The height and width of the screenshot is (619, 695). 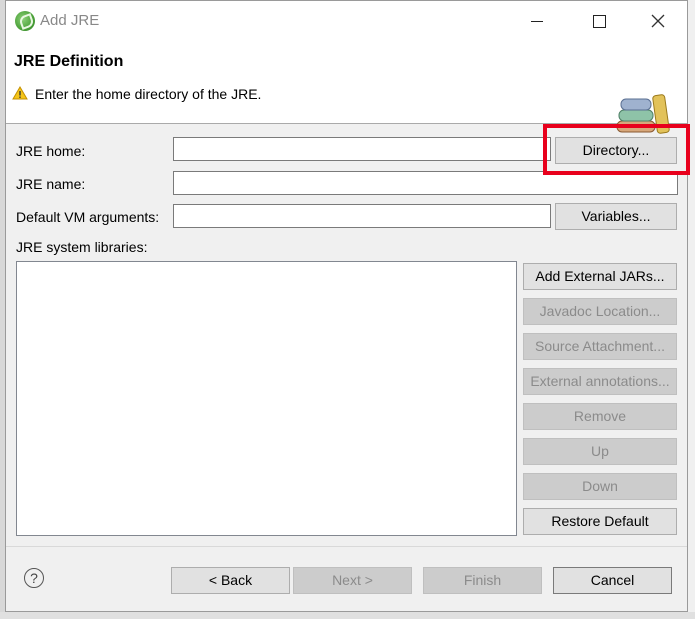 I want to click on back-button: < Back, so click(x=230, y=580).